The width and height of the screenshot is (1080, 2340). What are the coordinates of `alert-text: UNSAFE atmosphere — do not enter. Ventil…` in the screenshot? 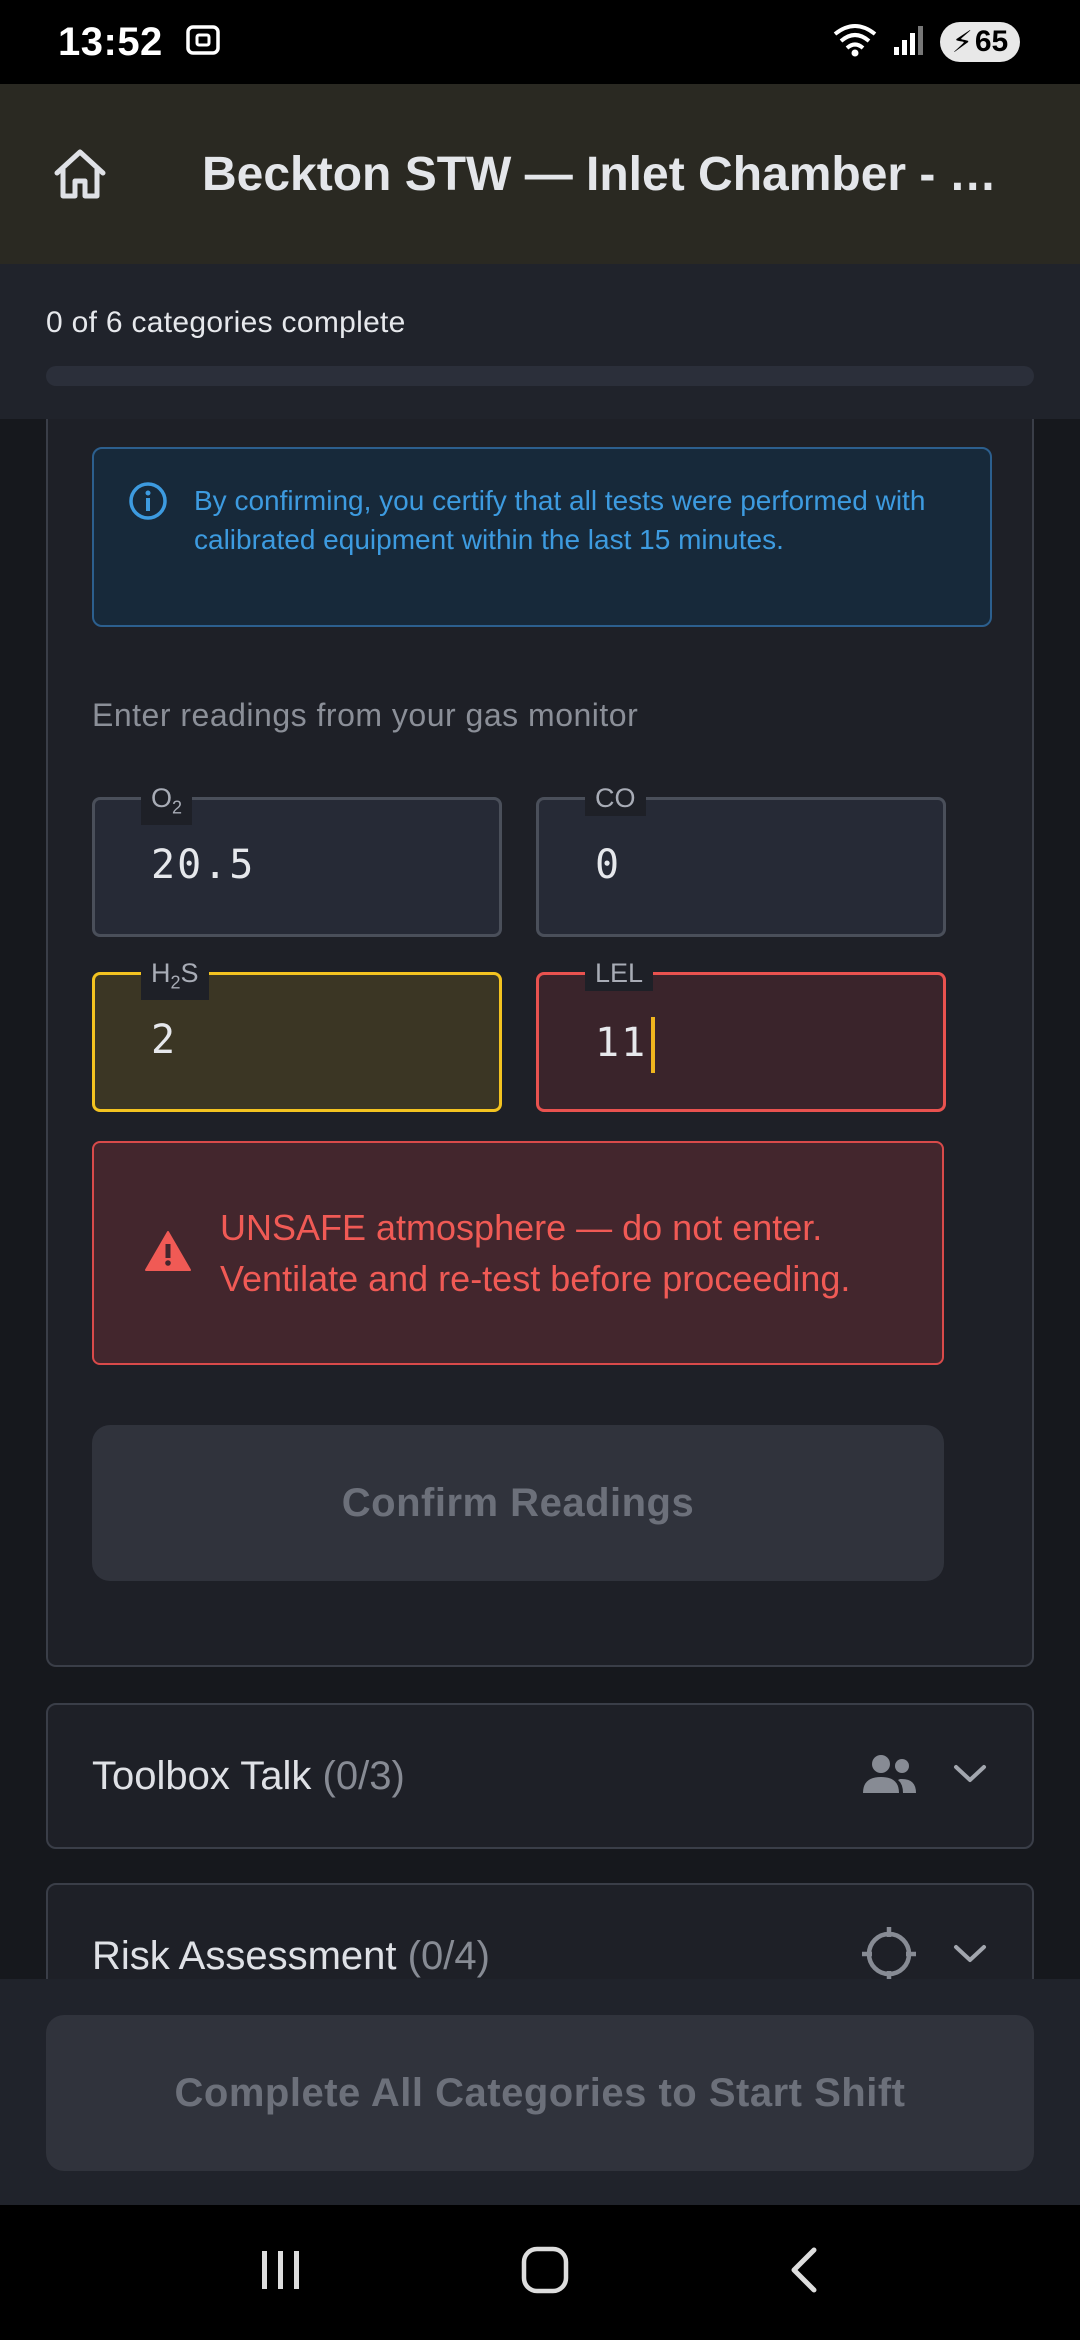 It's located at (535, 1253).